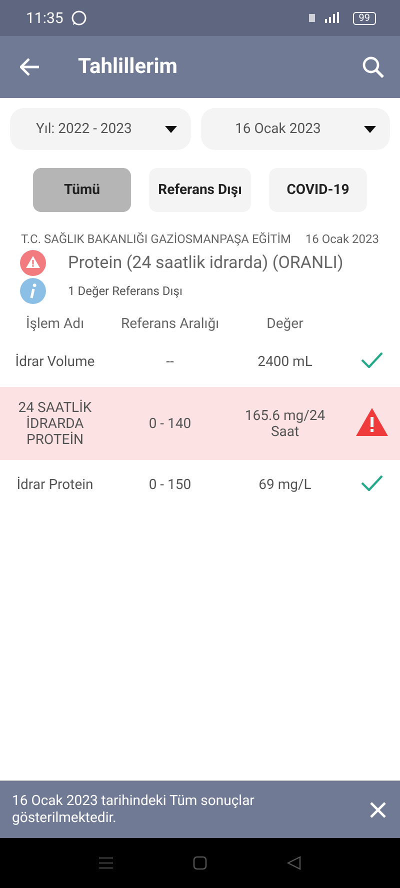  What do you see at coordinates (100, 129) in the screenshot?
I see `dropdown: Yıl: 2022 - 2023` at bounding box center [100, 129].